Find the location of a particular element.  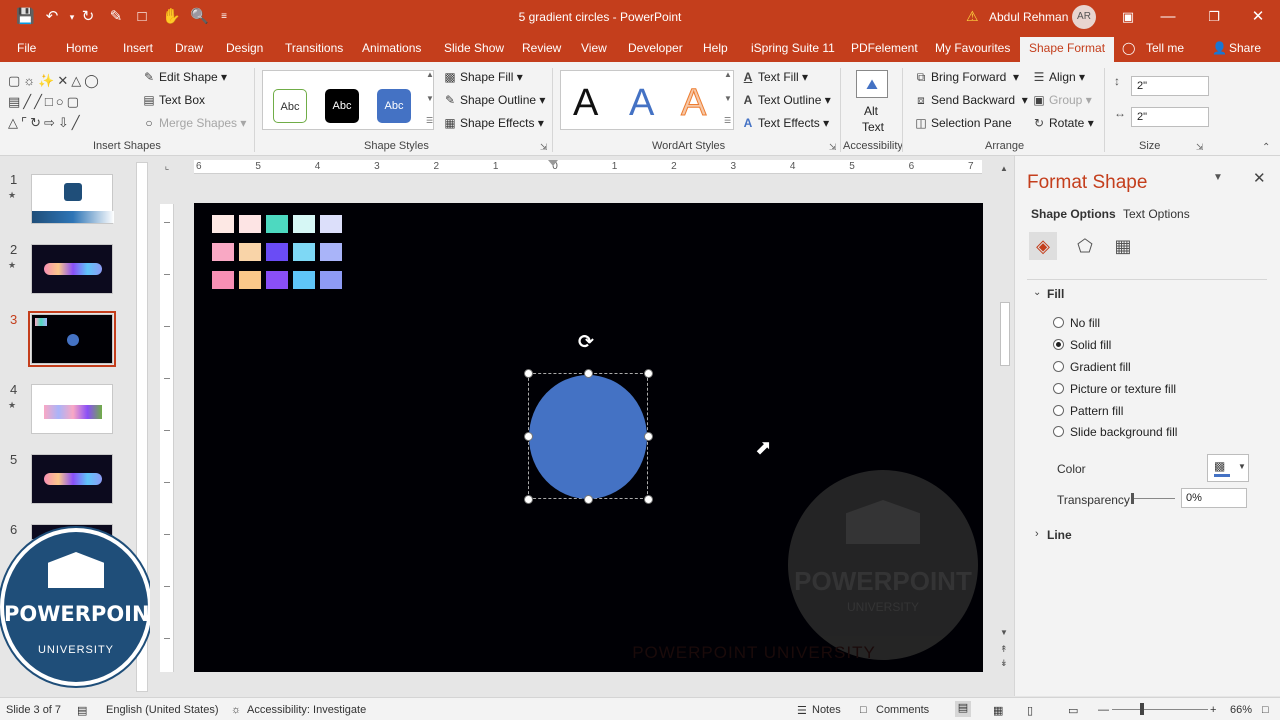

text-effects-button: A Text Effects ▾ is located at coordinates (785, 123).